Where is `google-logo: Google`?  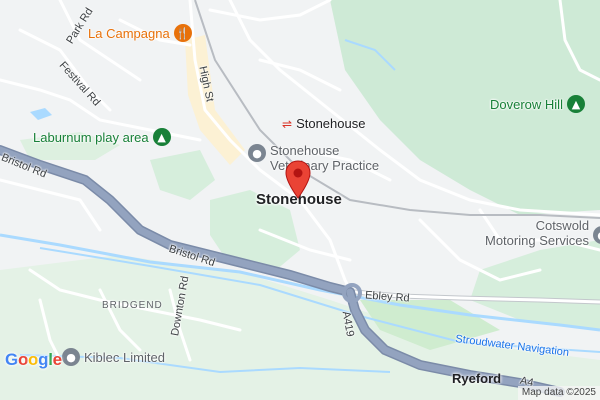
google-logo: Google is located at coordinates (33, 360).